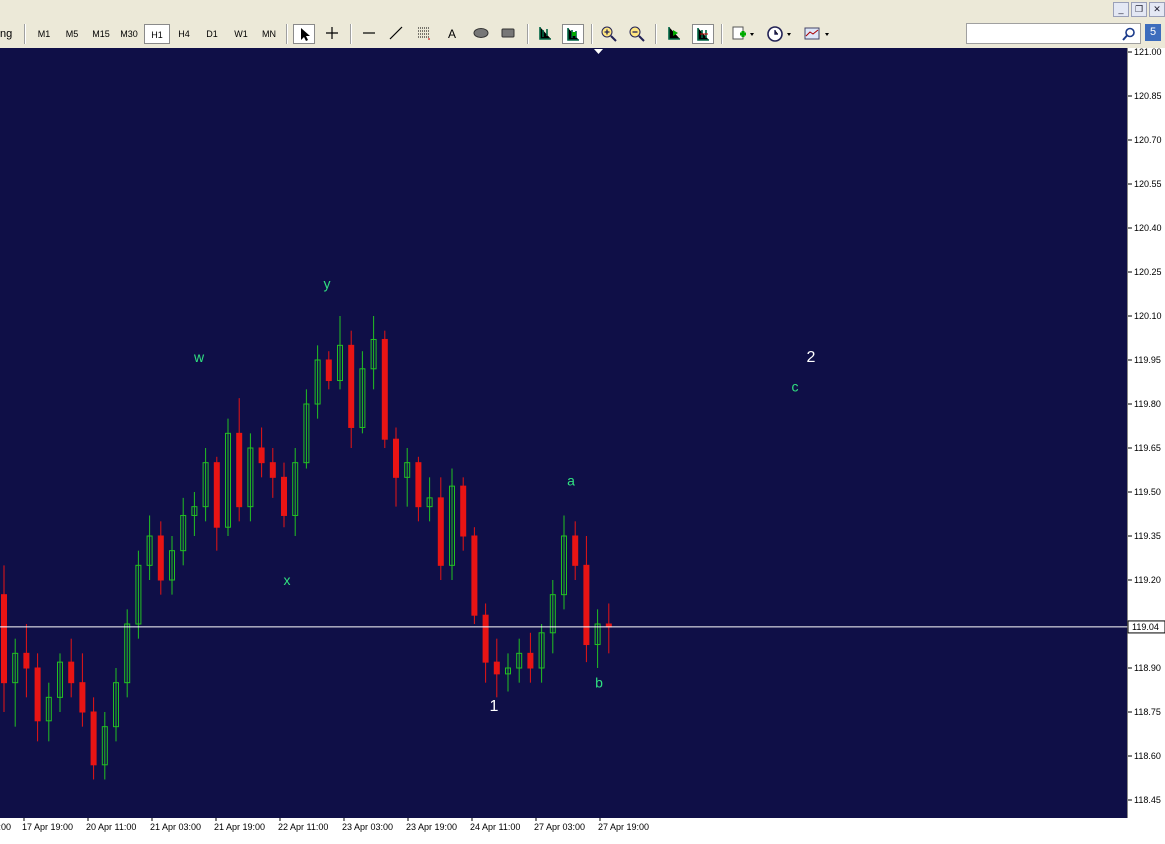  What do you see at coordinates (1153, 32) in the screenshot?
I see `notification-badge: 5` at bounding box center [1153, 32].